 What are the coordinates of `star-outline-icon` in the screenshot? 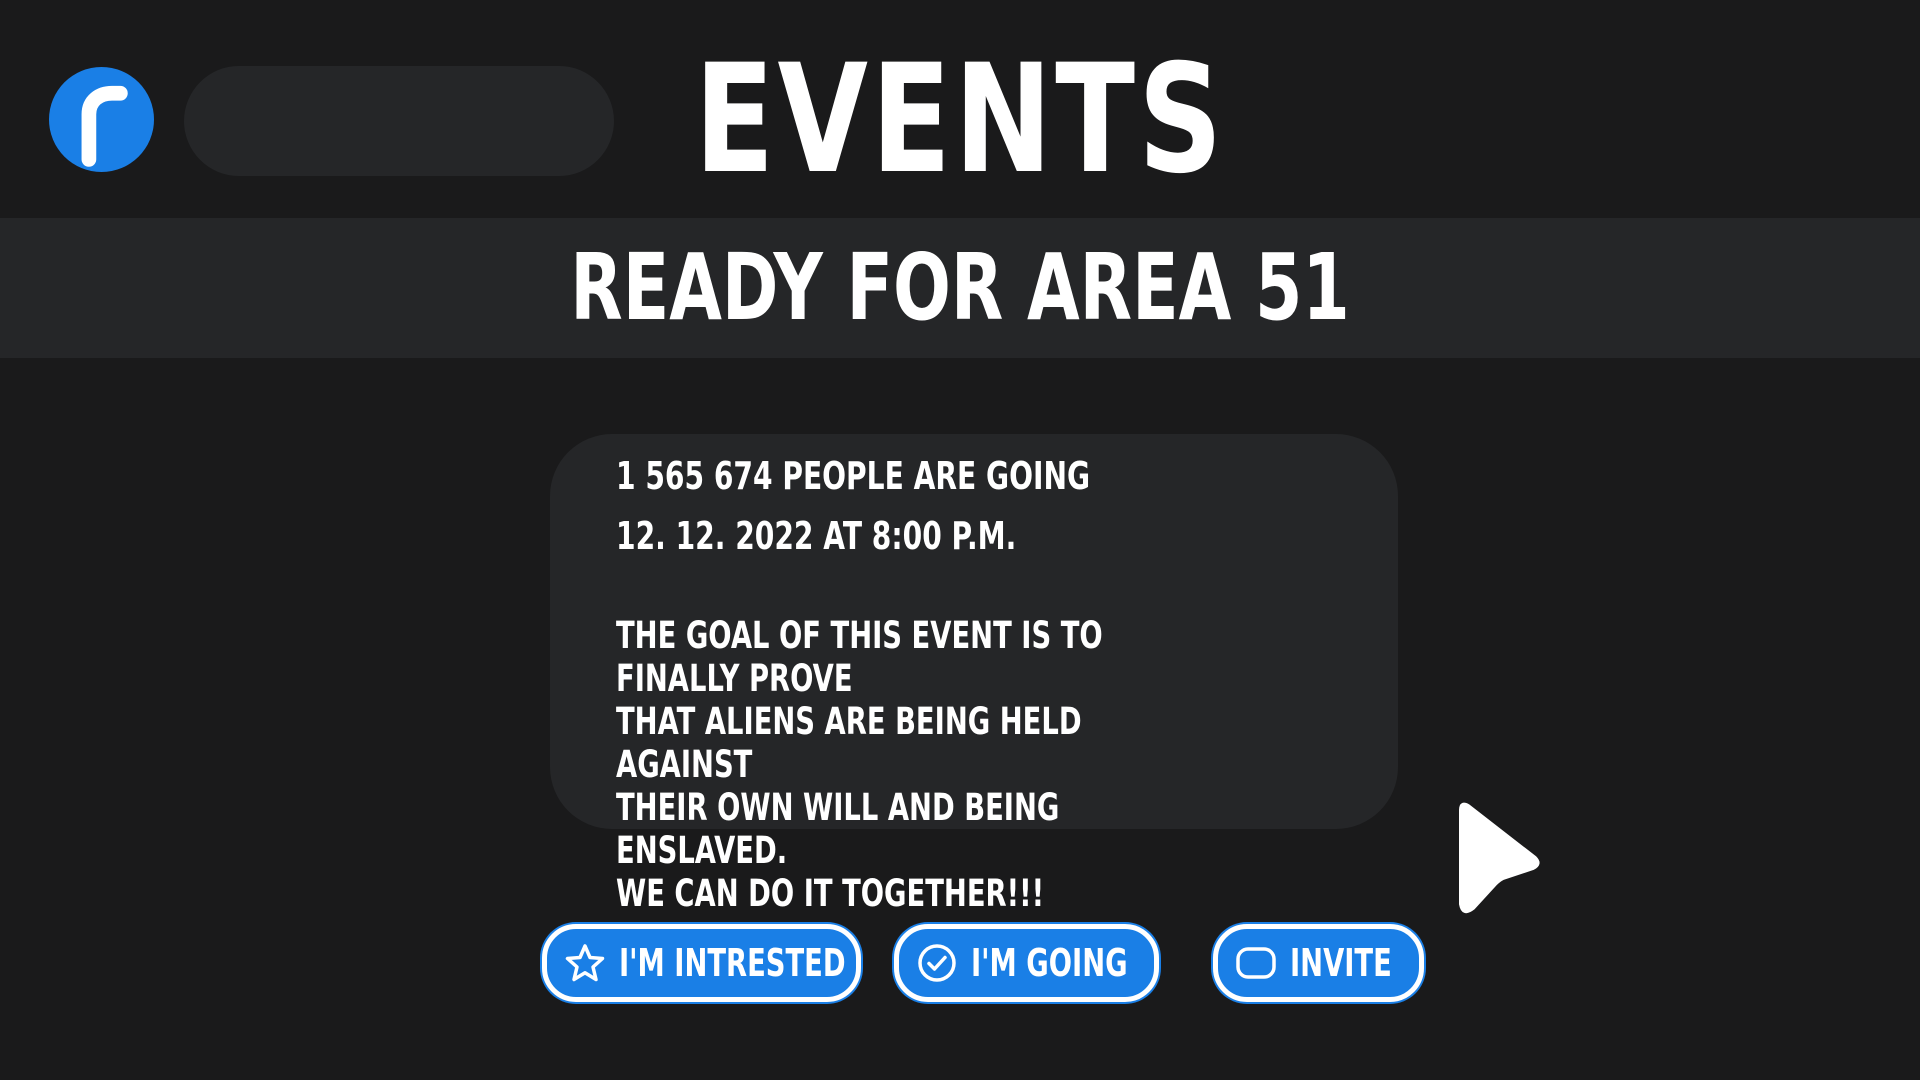 It's located at (585, 963).